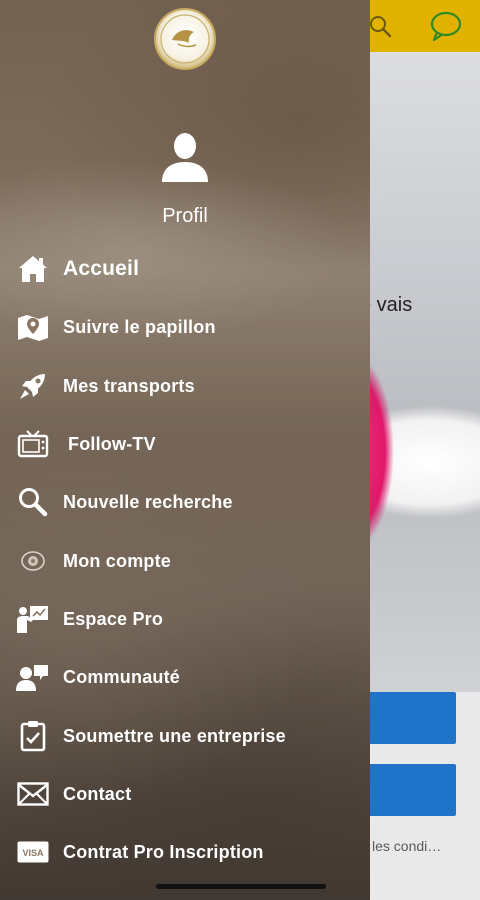 The height and width of the screenshot is (900, 480). Describe the element at coordinates (148, 501) in the screenshot. I see `menu-label: Nouvelle recherche` at that location.